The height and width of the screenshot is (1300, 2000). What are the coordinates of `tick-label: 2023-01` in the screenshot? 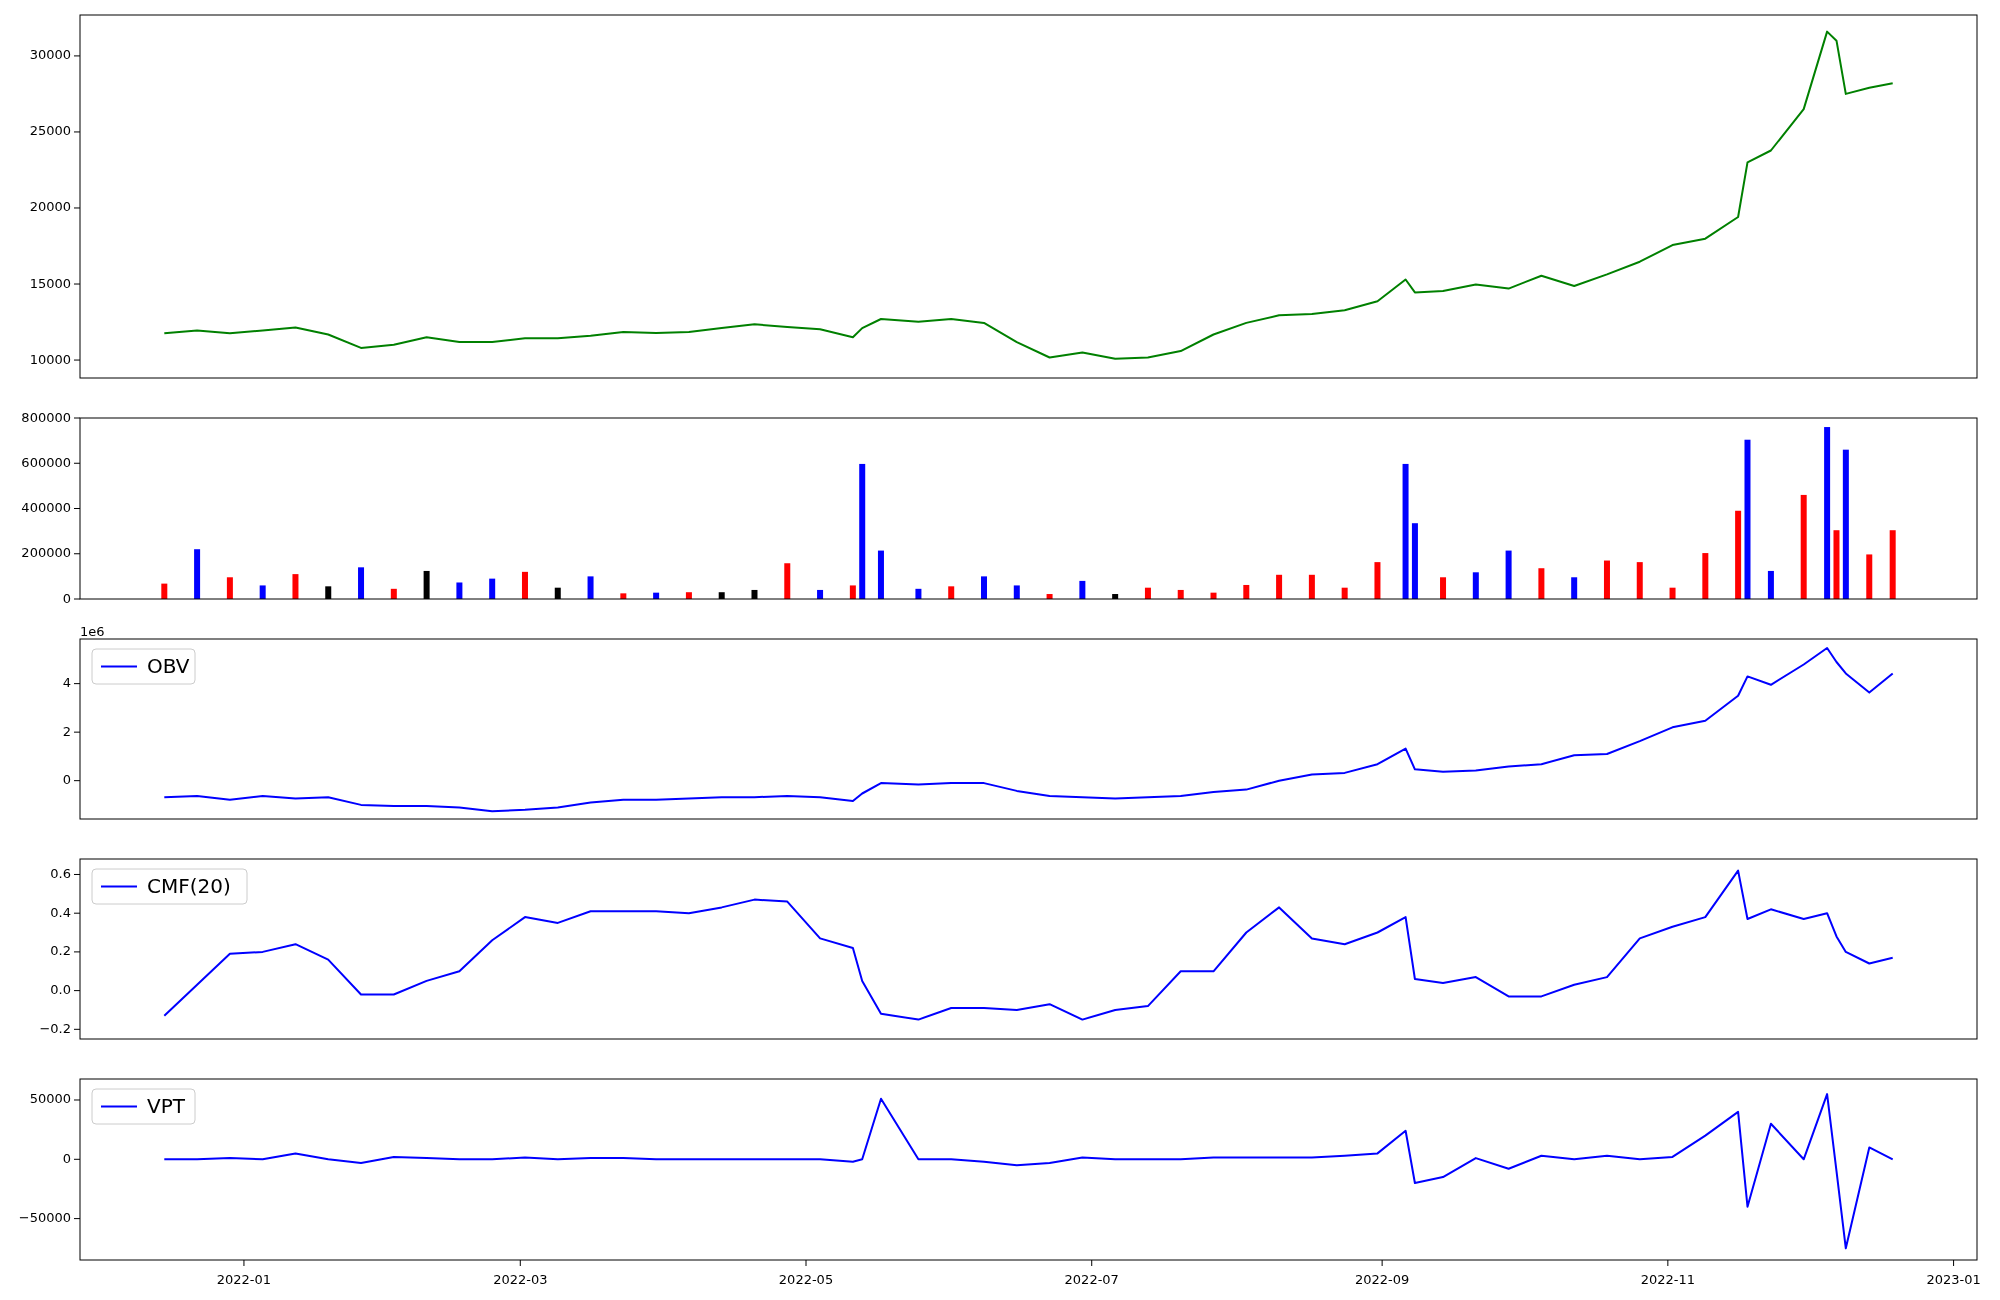 It's located at (1953, 1279).